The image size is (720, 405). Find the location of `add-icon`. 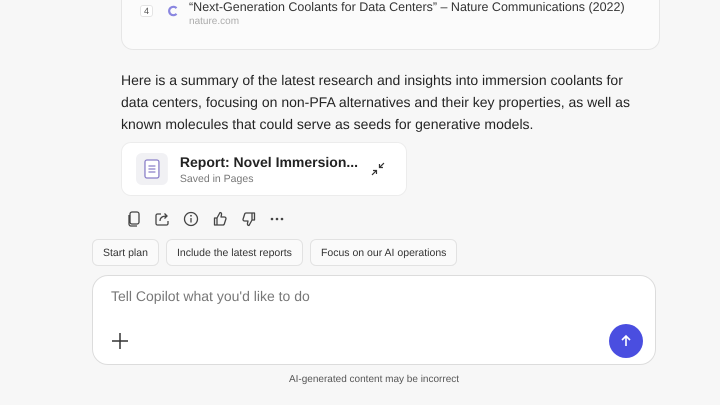

add-icon is located at coordinates (120, 341).